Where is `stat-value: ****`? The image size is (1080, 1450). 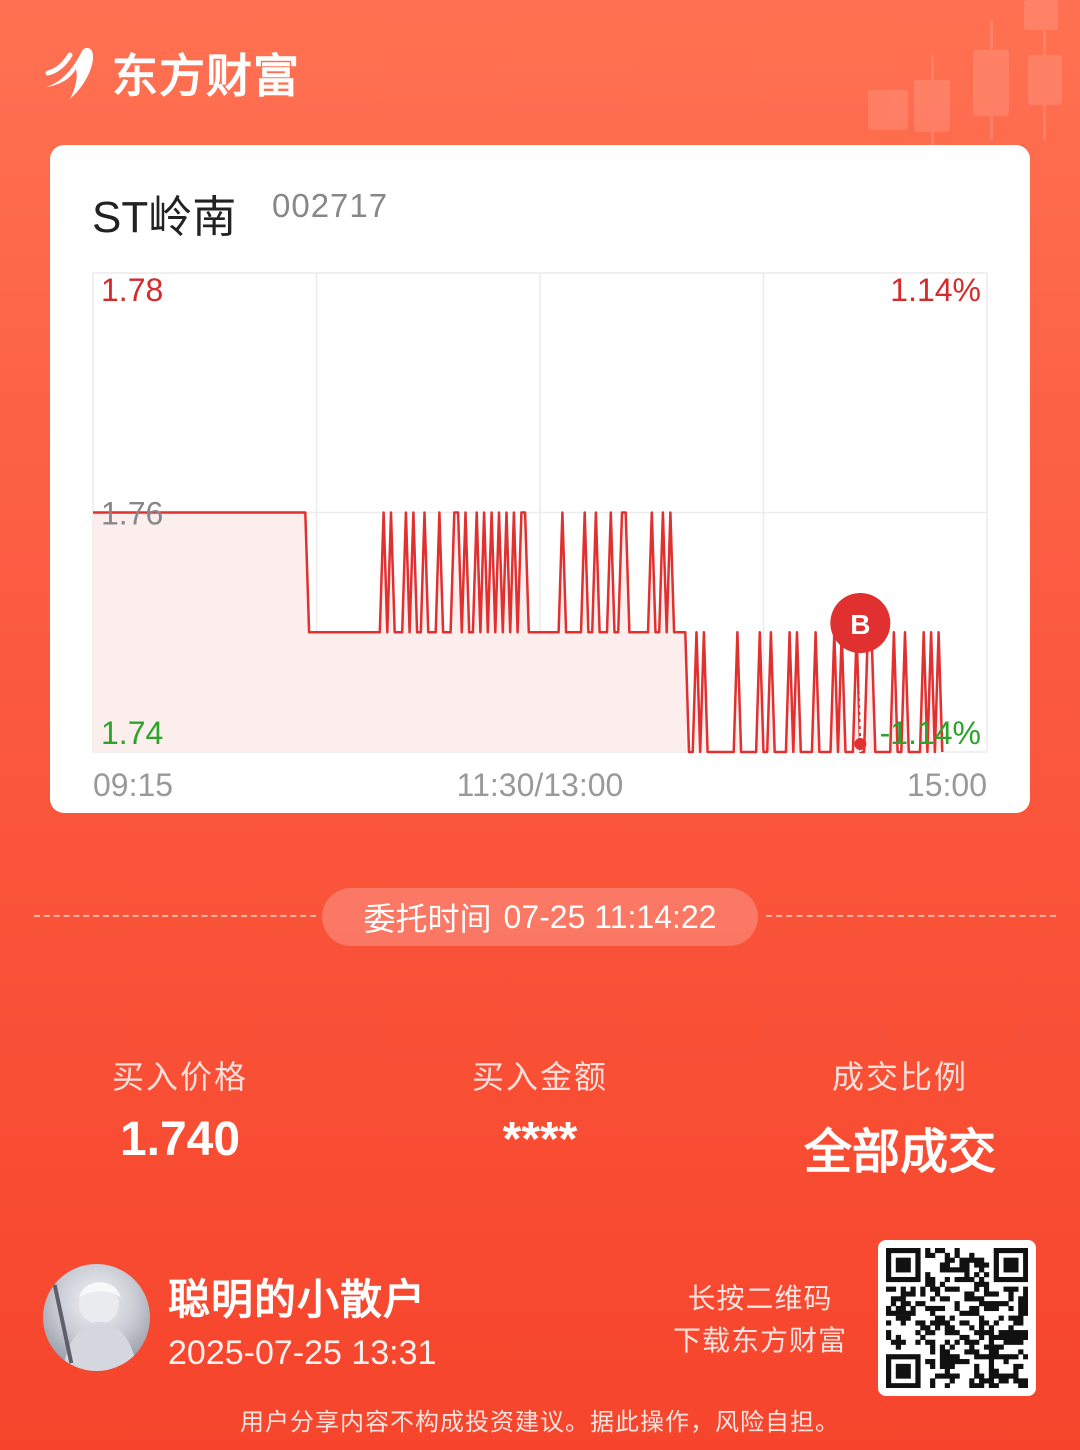
stat-value: **** is located at coordinates (540, 1139).